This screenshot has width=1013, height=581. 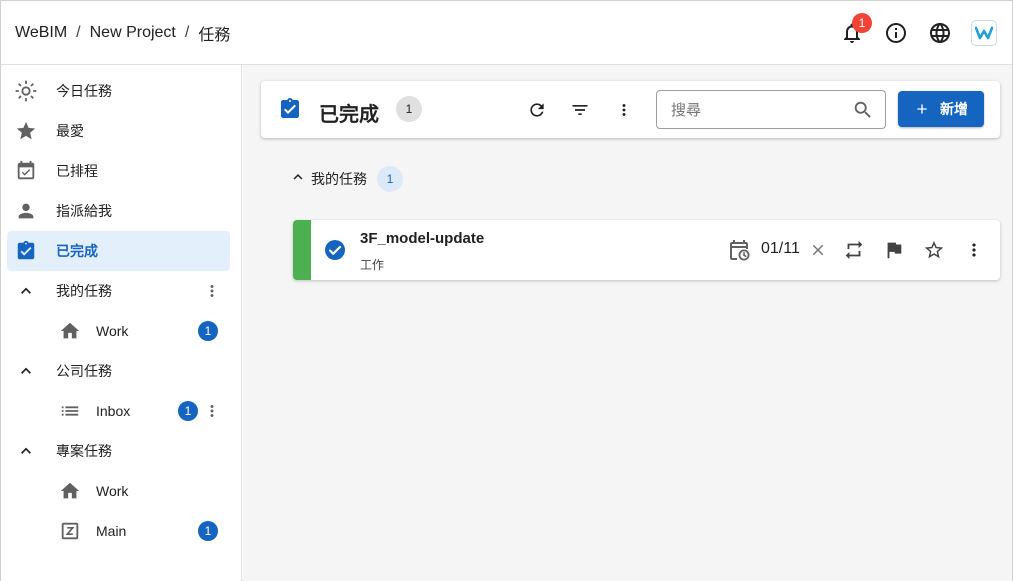 I want to click on sidebar-item-label: 已完成, so click(x=77, y=251).